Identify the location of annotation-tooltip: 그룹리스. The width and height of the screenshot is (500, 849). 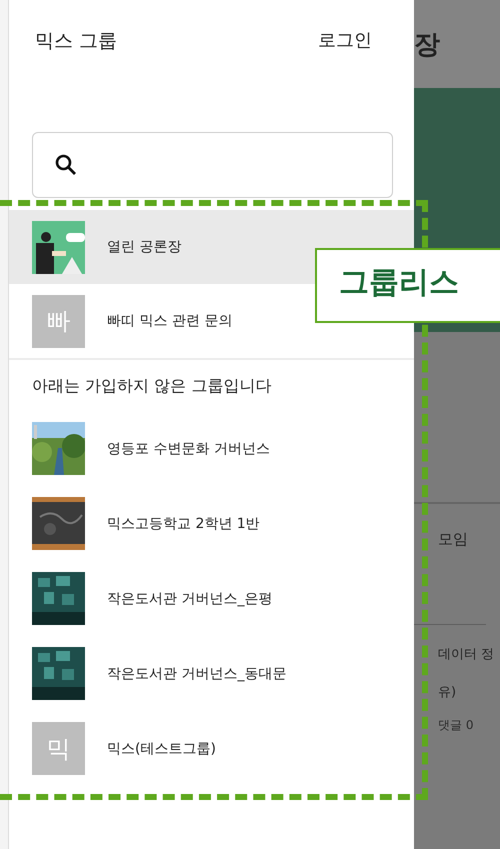
(407, 285).